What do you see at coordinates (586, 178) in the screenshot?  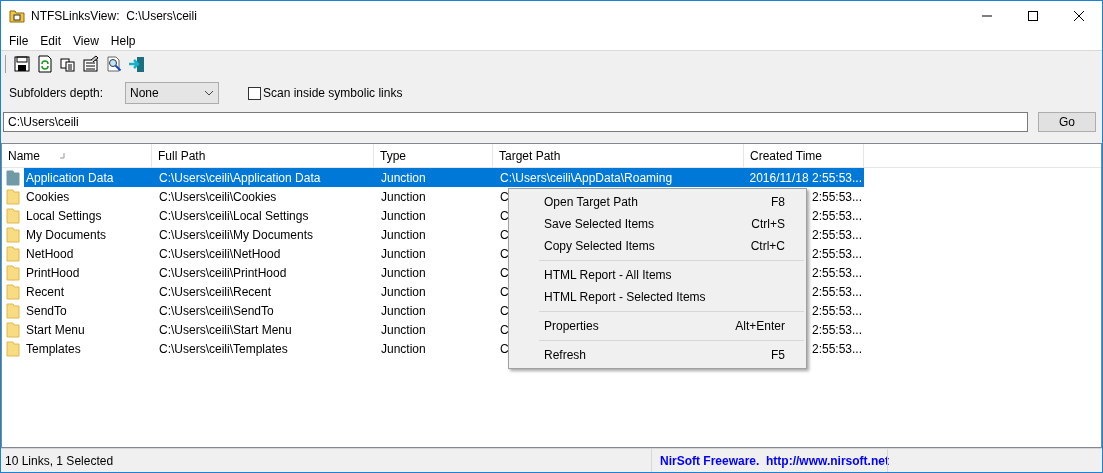 I see `table-cell-text: C:\Users\ceili\AppData\Roaming` at bounding box center [586, 178].